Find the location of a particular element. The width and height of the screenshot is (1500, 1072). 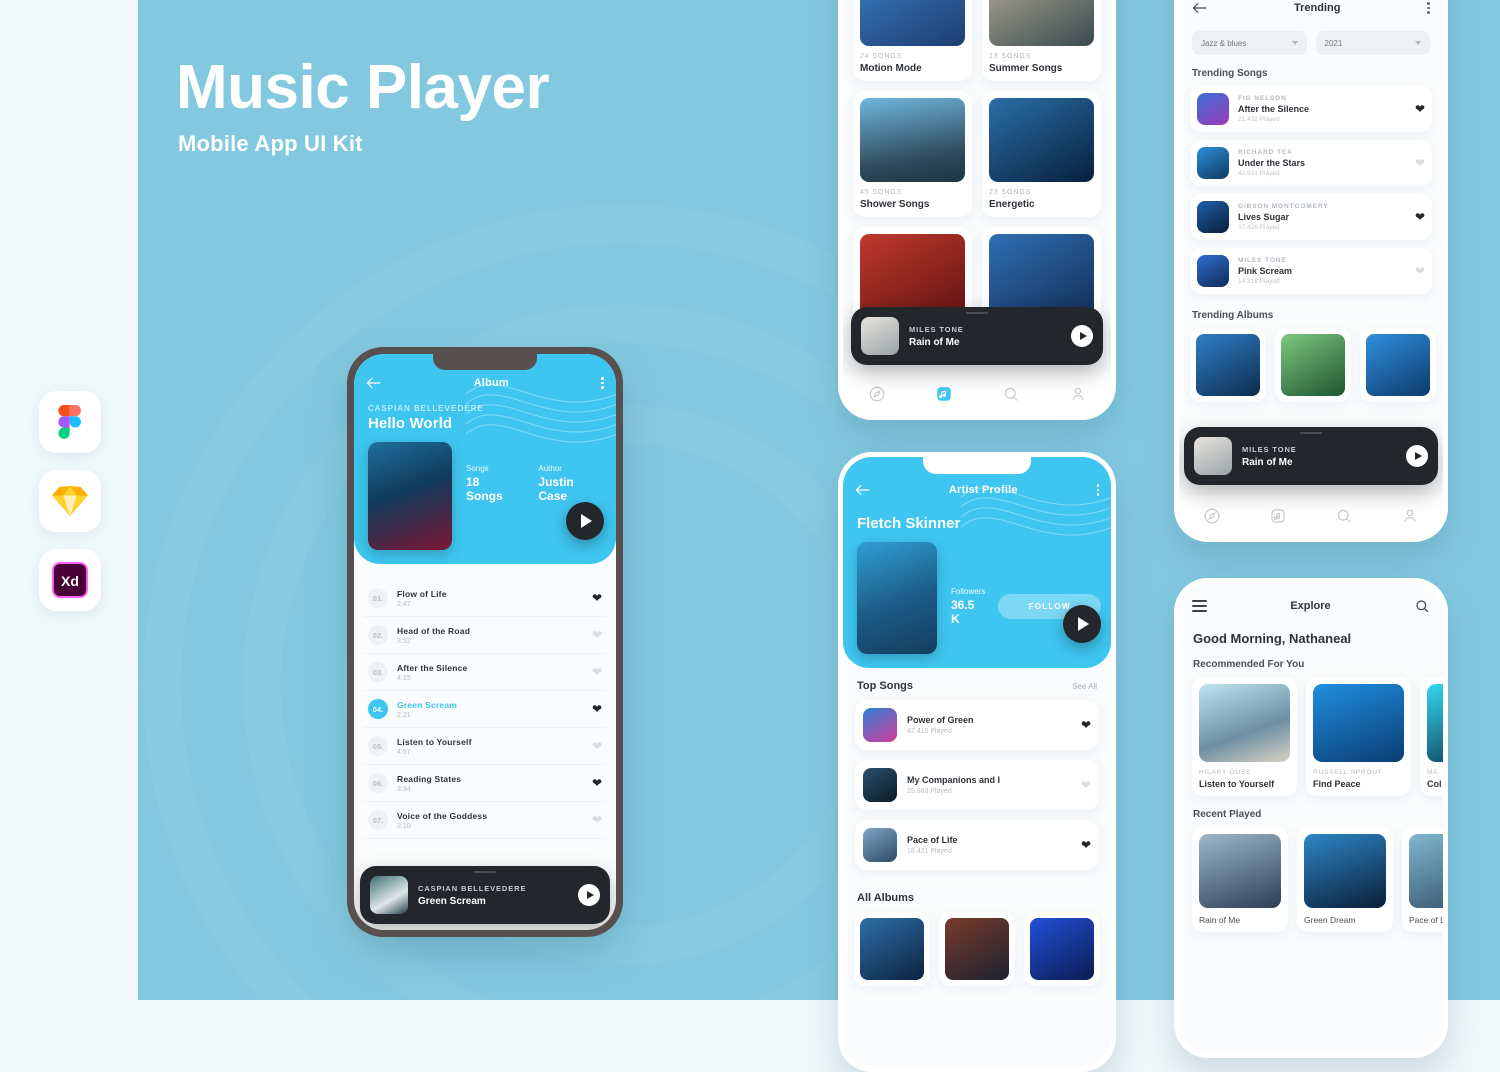

track-row: 06. Reading States 3:34 ❤ is located at coordinates (485, 783).